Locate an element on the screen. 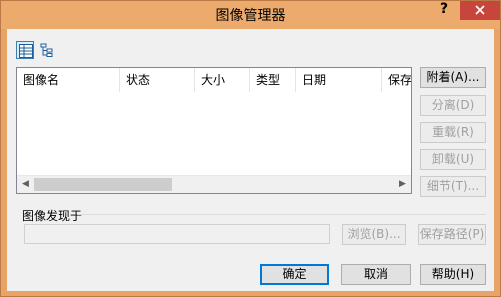 This screenshot has width=501, height=297. close-button is located at coordinates (480, 10).